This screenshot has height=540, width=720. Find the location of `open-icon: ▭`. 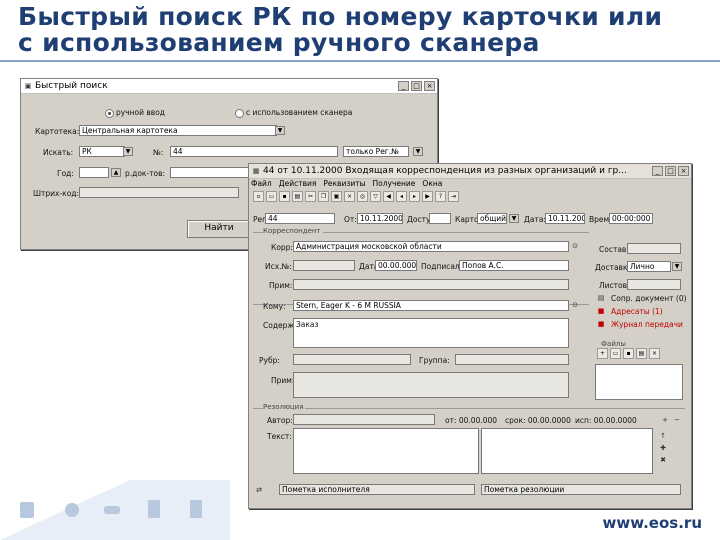

open-icon: ▭ is located at coordinates (271, 196).